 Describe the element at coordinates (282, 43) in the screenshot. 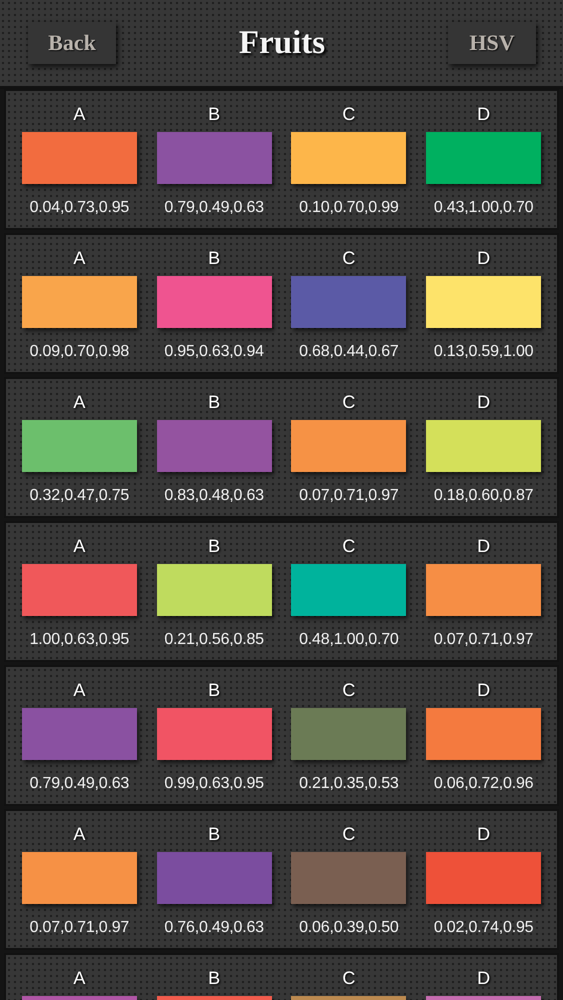

I see `screen-title: Fruits` at that location.